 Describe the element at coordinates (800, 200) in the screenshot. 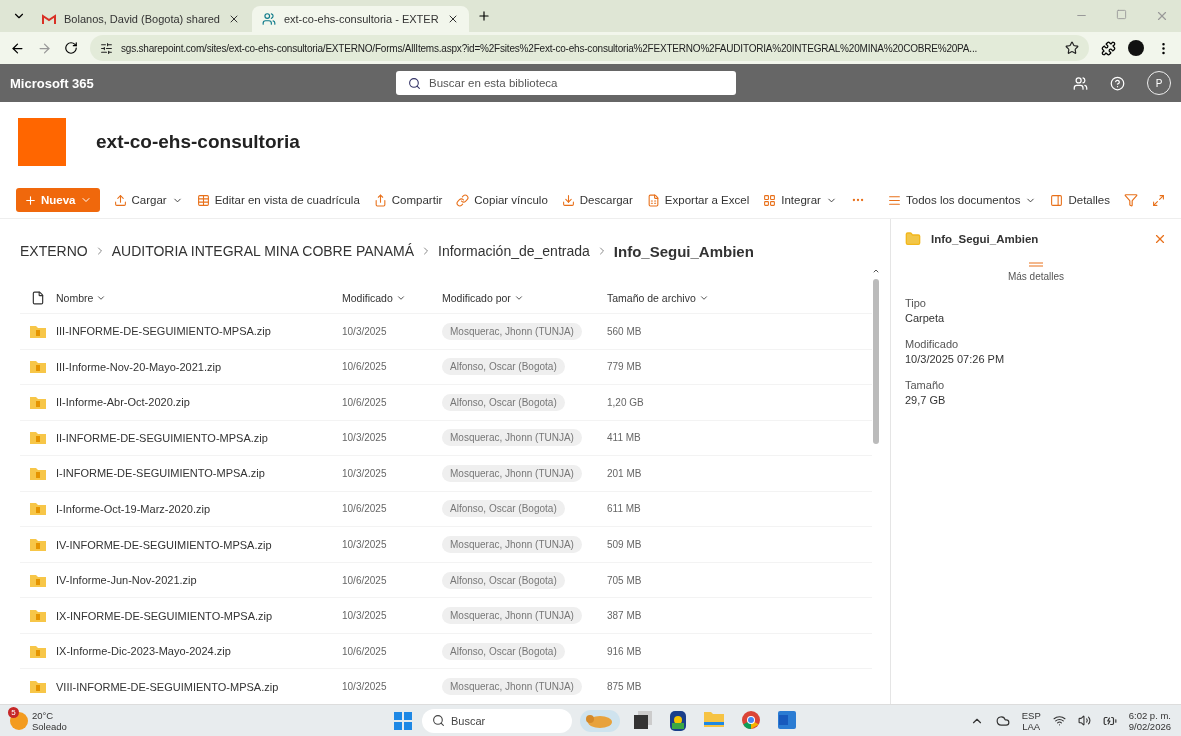

I see `toolbar-button: Integrar` at that location.